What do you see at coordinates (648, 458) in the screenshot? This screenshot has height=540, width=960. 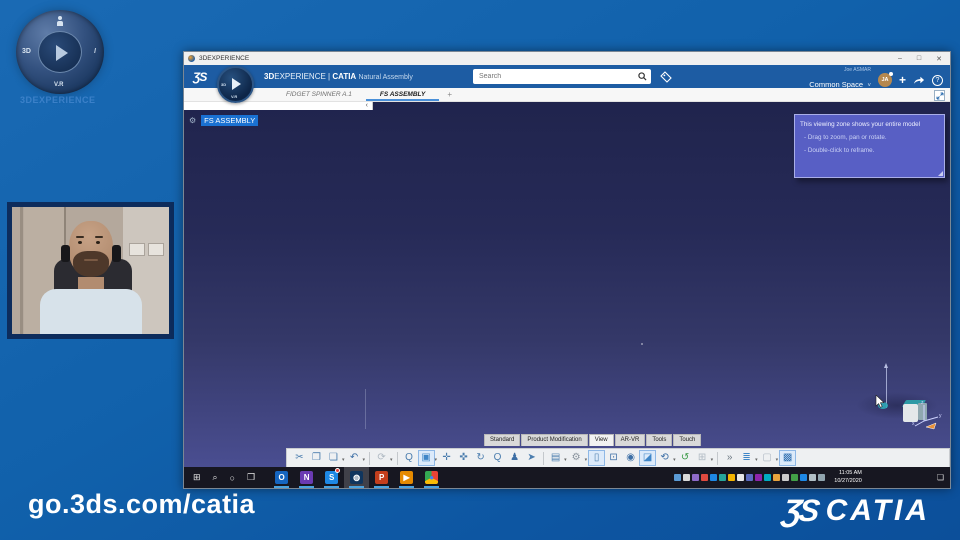 I see `toolbar-icon: ◪` at bounding box center [648, 458].